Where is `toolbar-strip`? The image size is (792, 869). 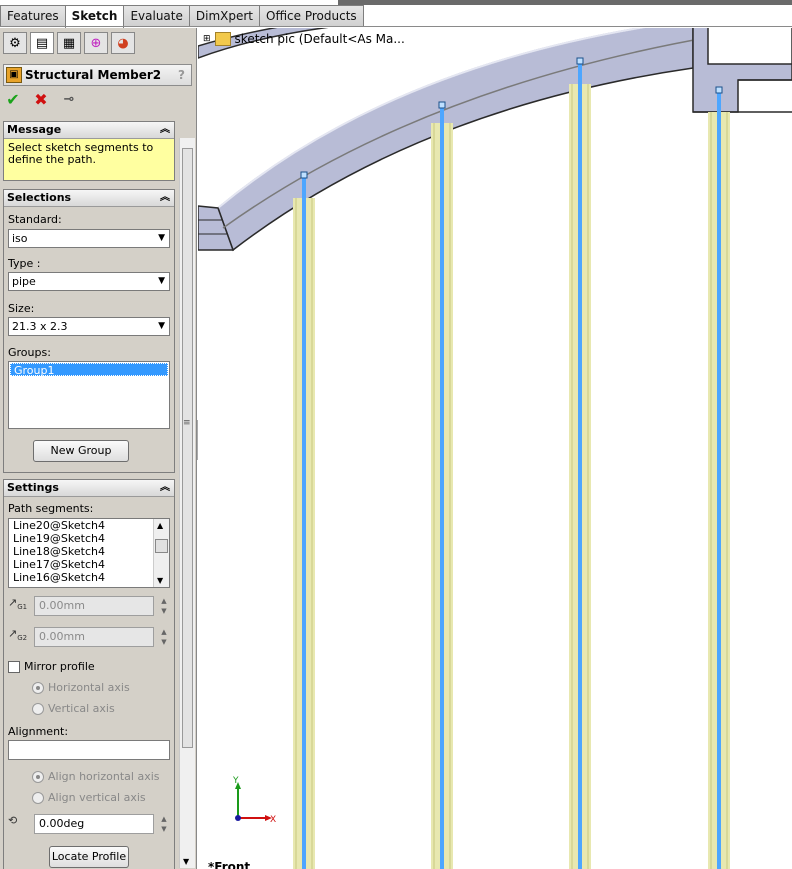 toolbar-strip is located at coordinates (565, 2).